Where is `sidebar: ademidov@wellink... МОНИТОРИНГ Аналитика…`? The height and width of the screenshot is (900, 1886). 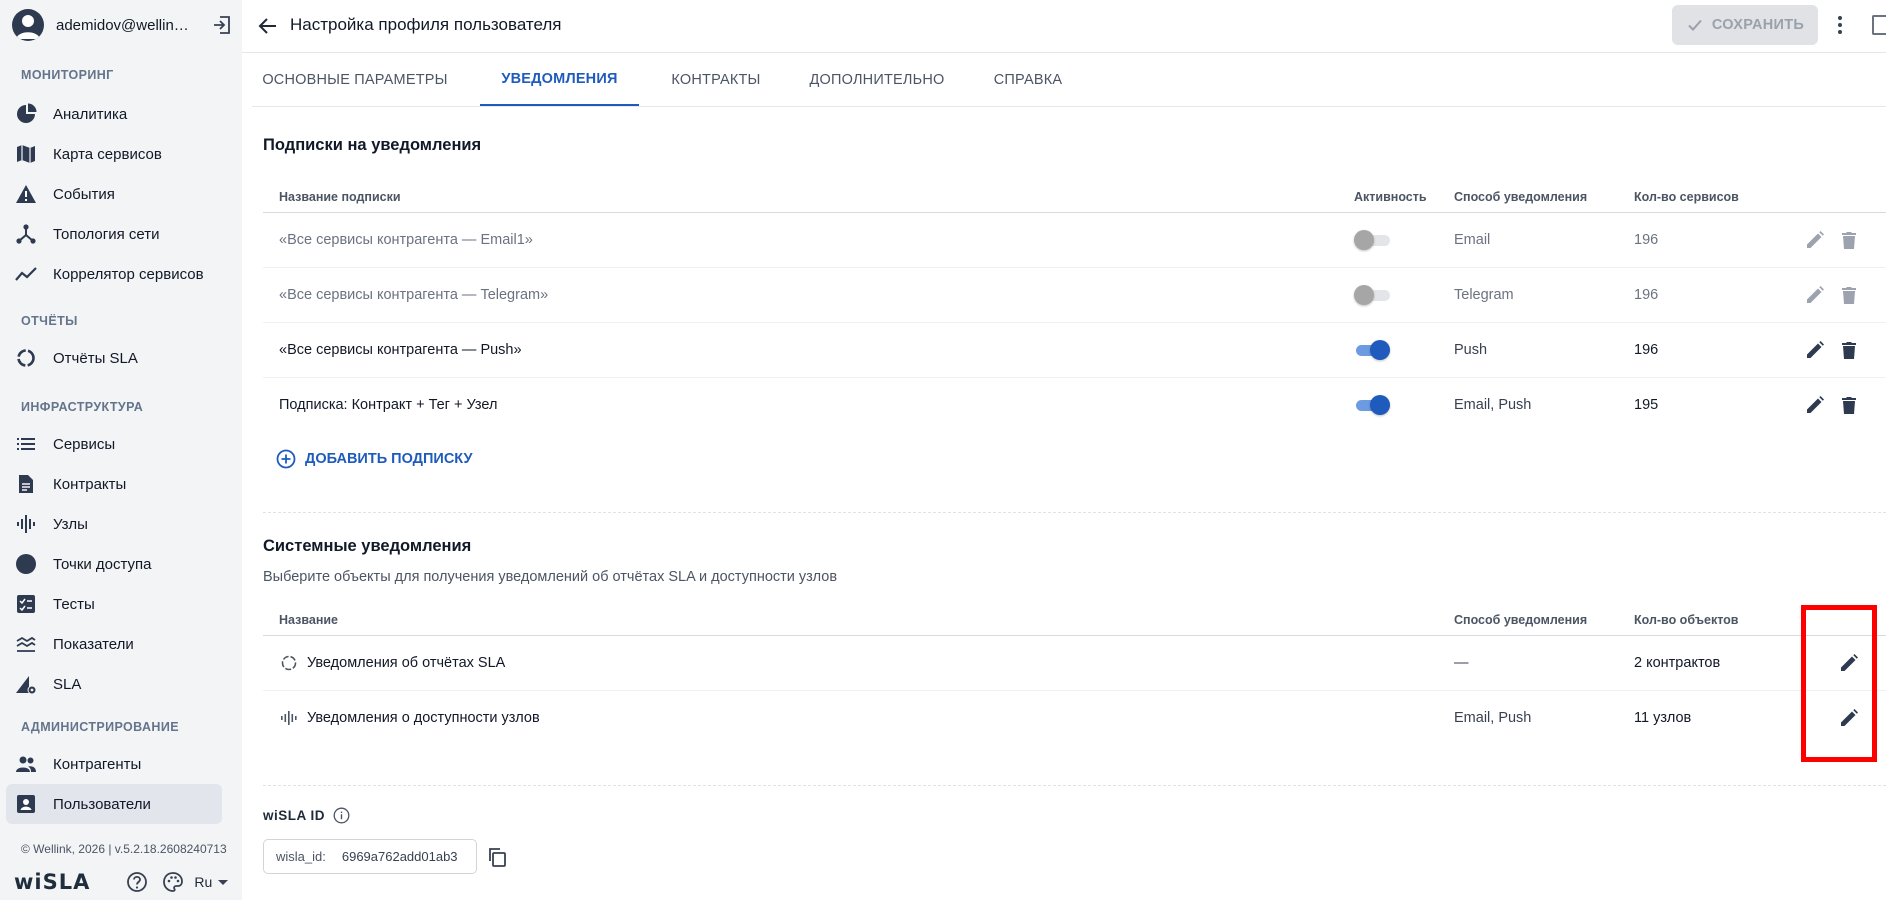
sidebar: ademidov@wellink... МОНИТОРИНГ Аналитика… is located at coordinates (121, 450).